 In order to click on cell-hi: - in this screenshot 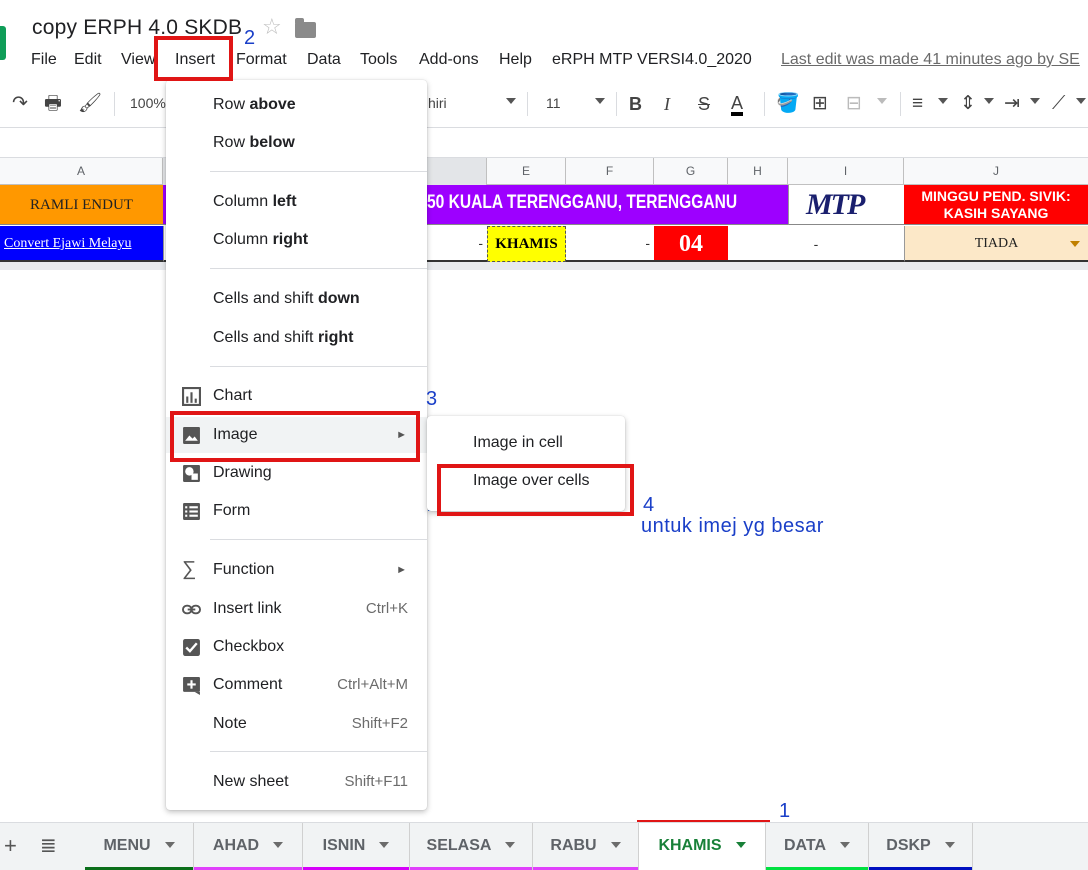, I will do `click(816, 244)`.